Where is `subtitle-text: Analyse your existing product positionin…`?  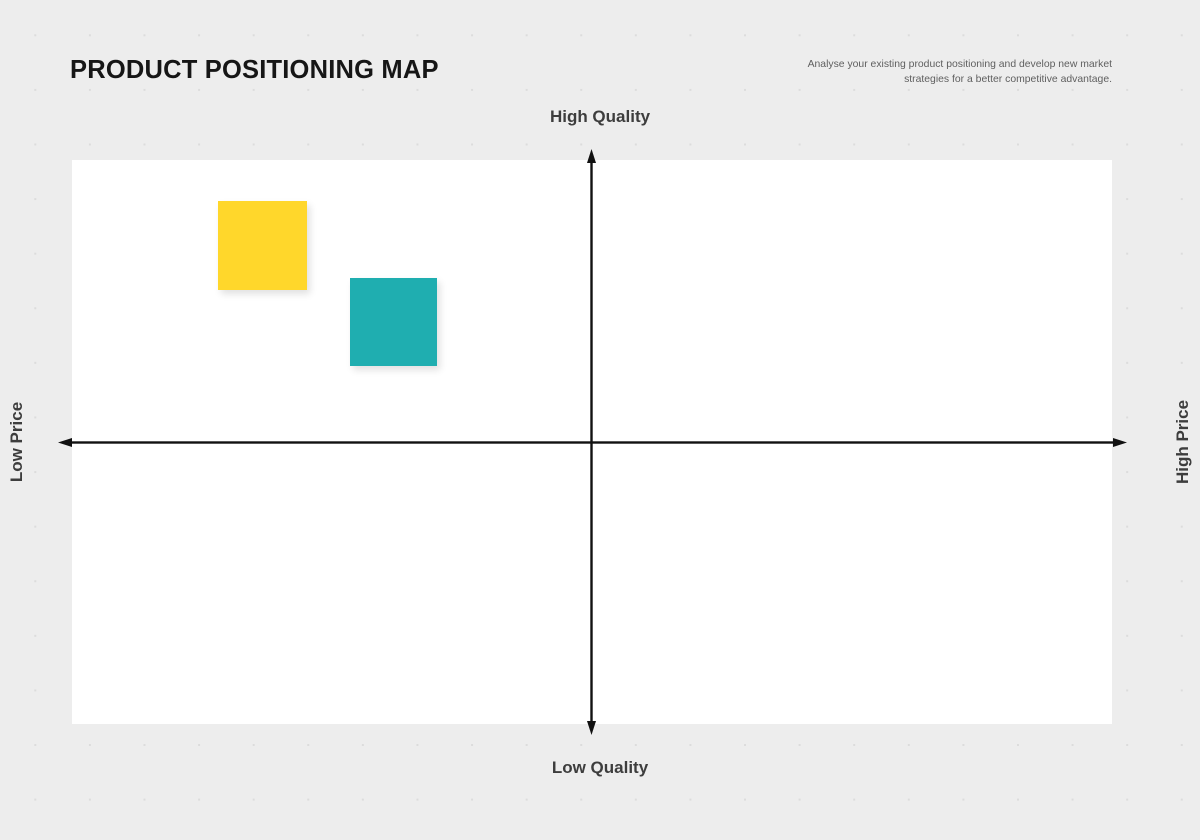
subtitle-text: Analyse your existing product positionin… is located at coordinates (959, 72).